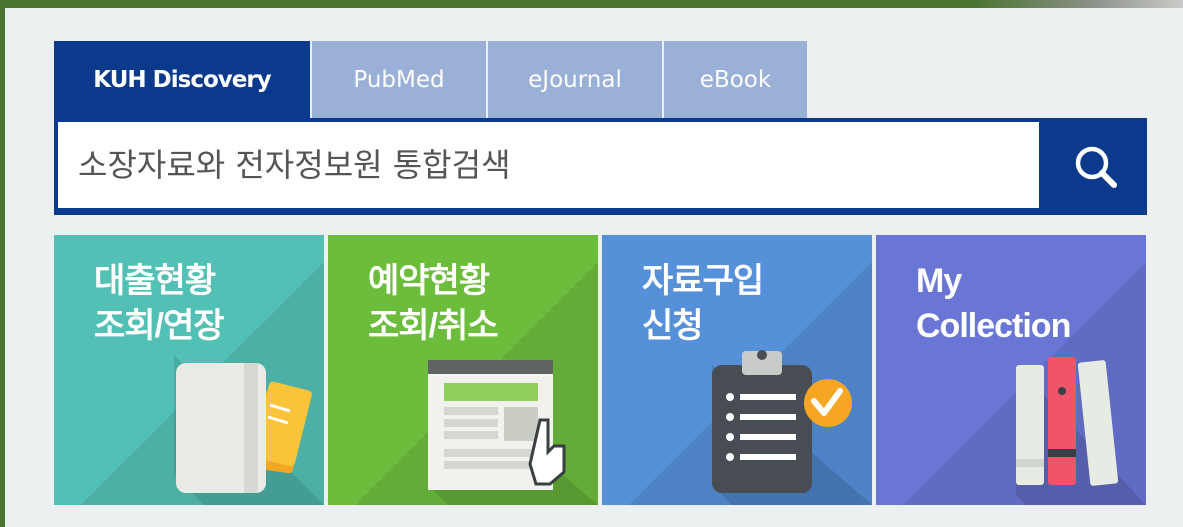 The image size is (1183, 527). Describe the element at coordinates (548, 165) in the screenshot. I see `search-input` at that location.